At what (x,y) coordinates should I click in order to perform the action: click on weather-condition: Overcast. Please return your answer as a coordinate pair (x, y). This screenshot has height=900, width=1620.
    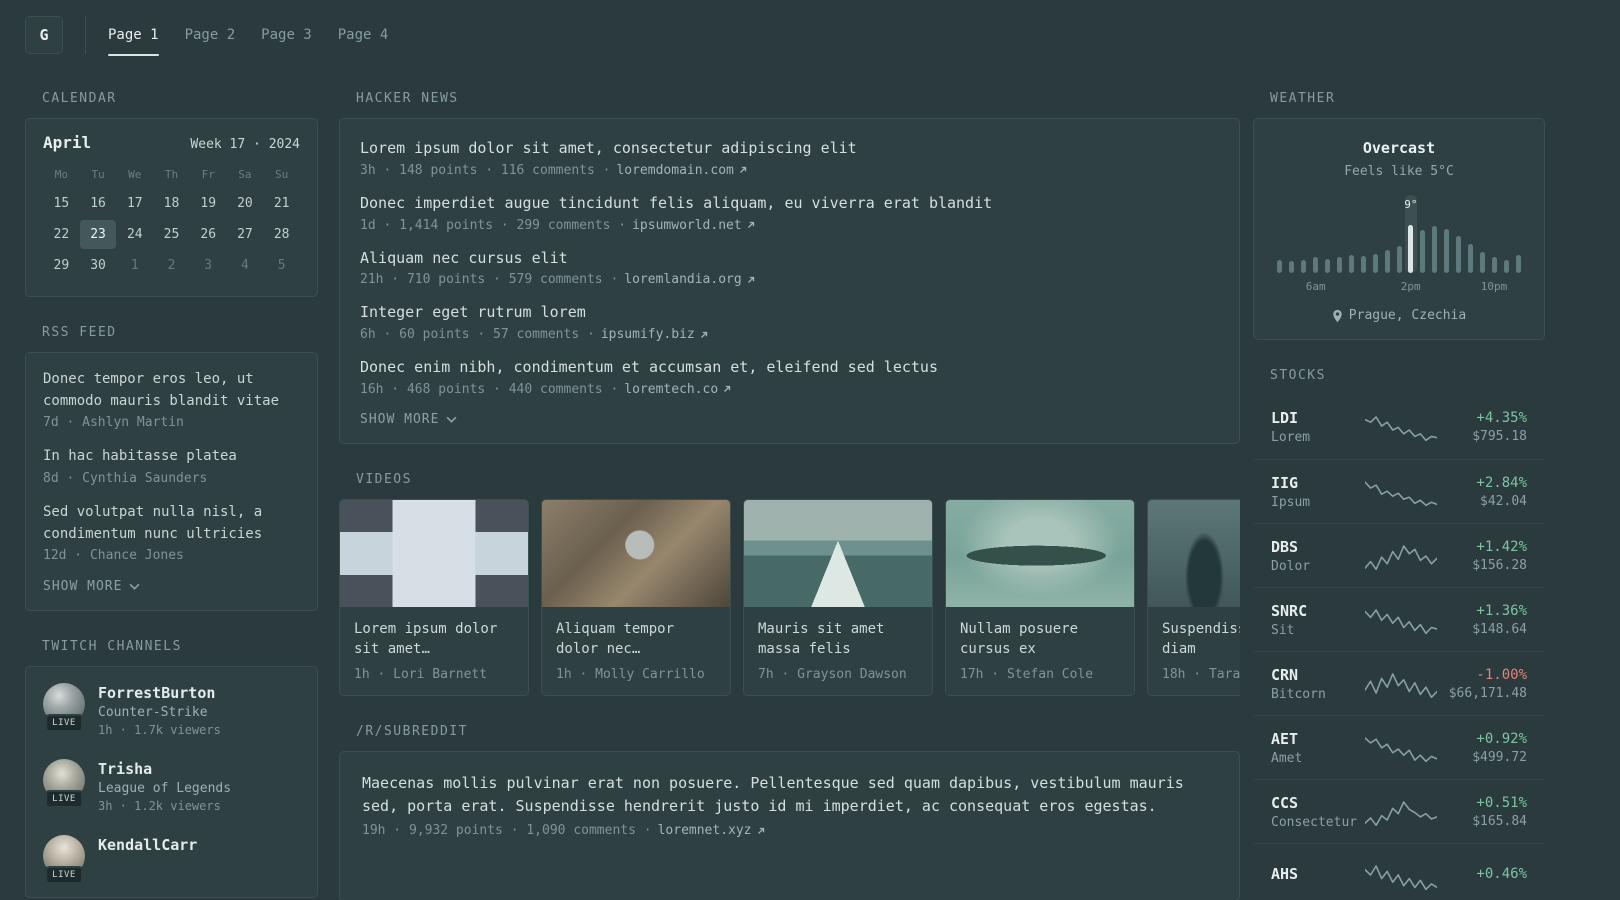
    Looking at the image, I should click on (1399, 148).